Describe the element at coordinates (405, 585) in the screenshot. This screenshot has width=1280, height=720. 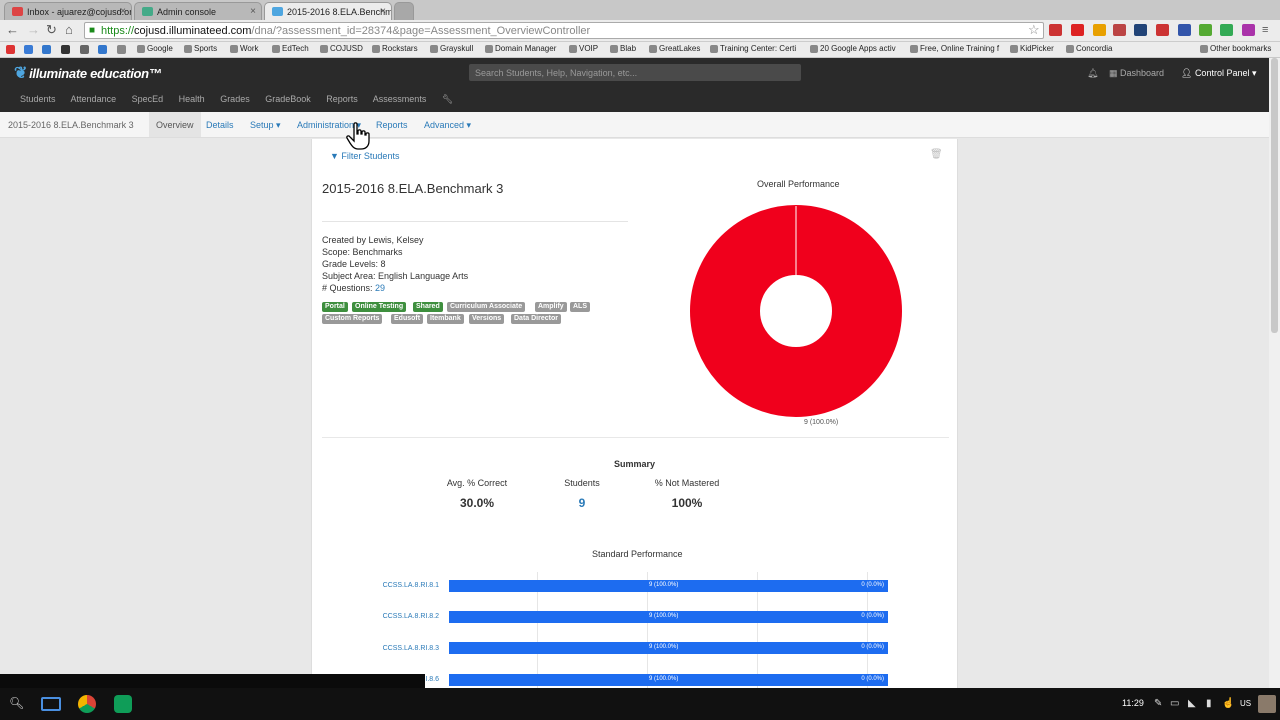
I see `standard-label: CCSS.LA.8.RI.8.1` at that location.